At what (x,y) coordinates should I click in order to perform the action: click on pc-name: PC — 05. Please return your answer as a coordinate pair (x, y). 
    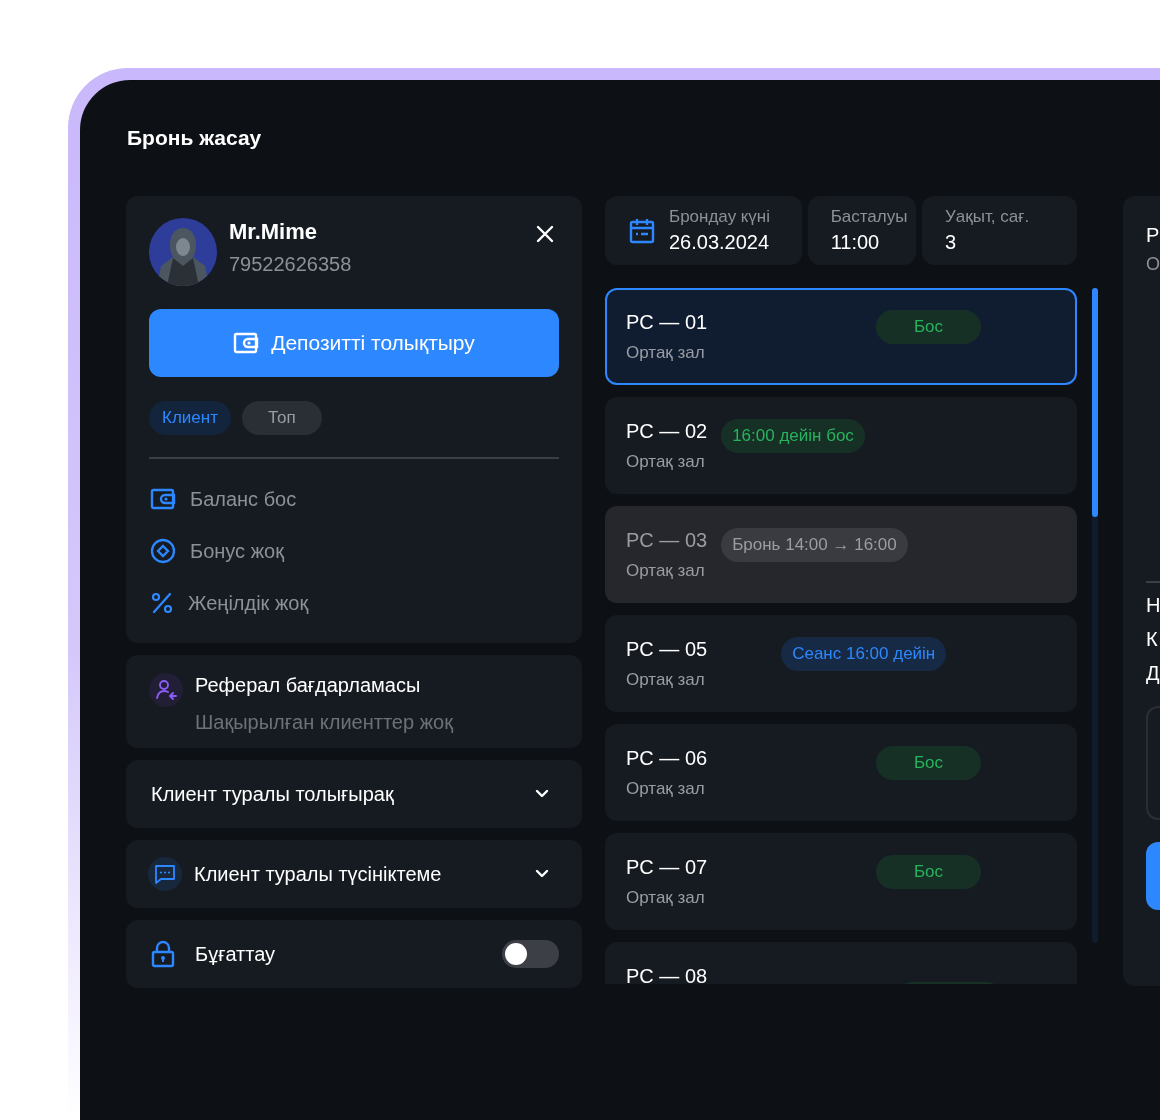
    Looking at the image, I should click on (667, 649).